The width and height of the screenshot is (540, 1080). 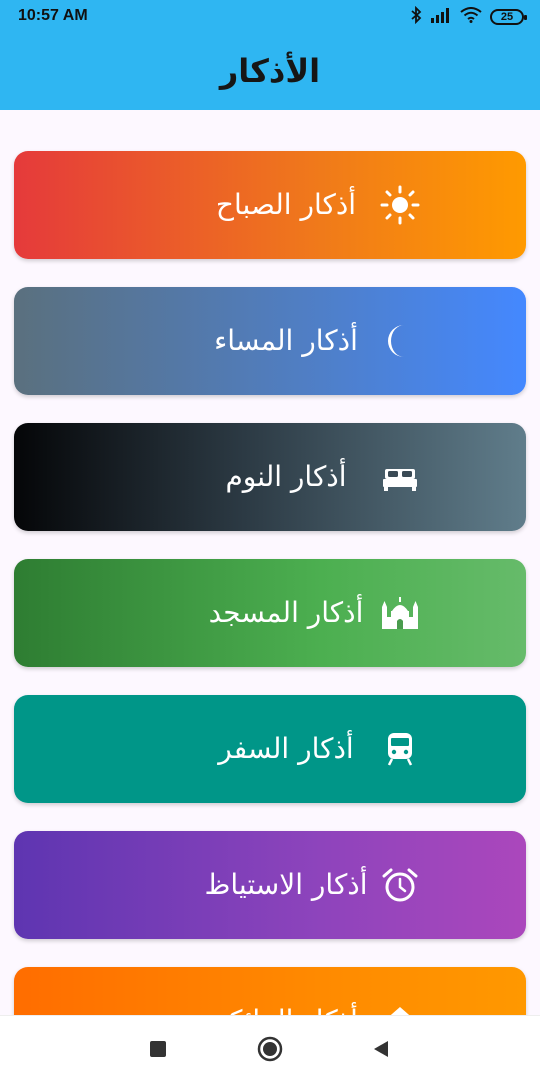 I want to click on card-evening-adhkar: أذكار المساء, so click(x=270, y=341).